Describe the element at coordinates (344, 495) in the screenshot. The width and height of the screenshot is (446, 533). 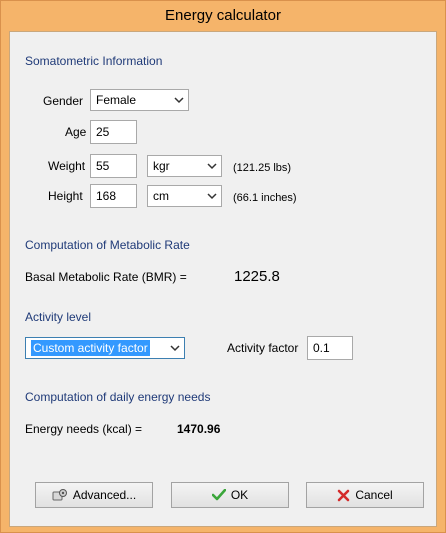
I see `red-x-icon` at that location.